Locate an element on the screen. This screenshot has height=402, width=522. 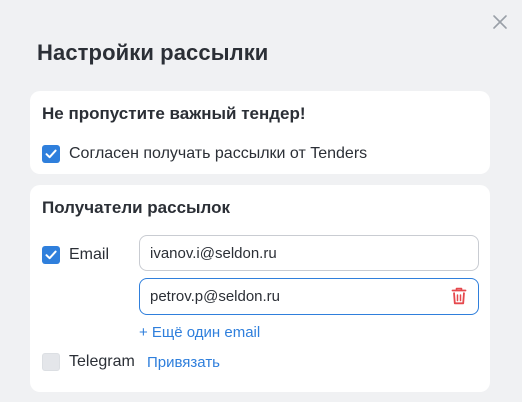
delete-email-button is located at coordinates (459, 296).